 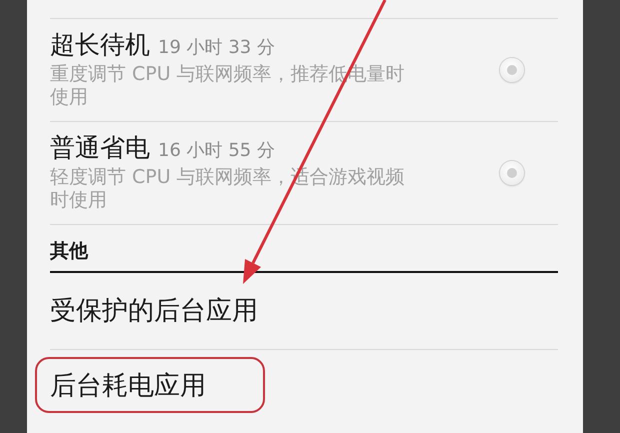 I want to click on mode-title: 普通省电, so click(x=100, y=147).